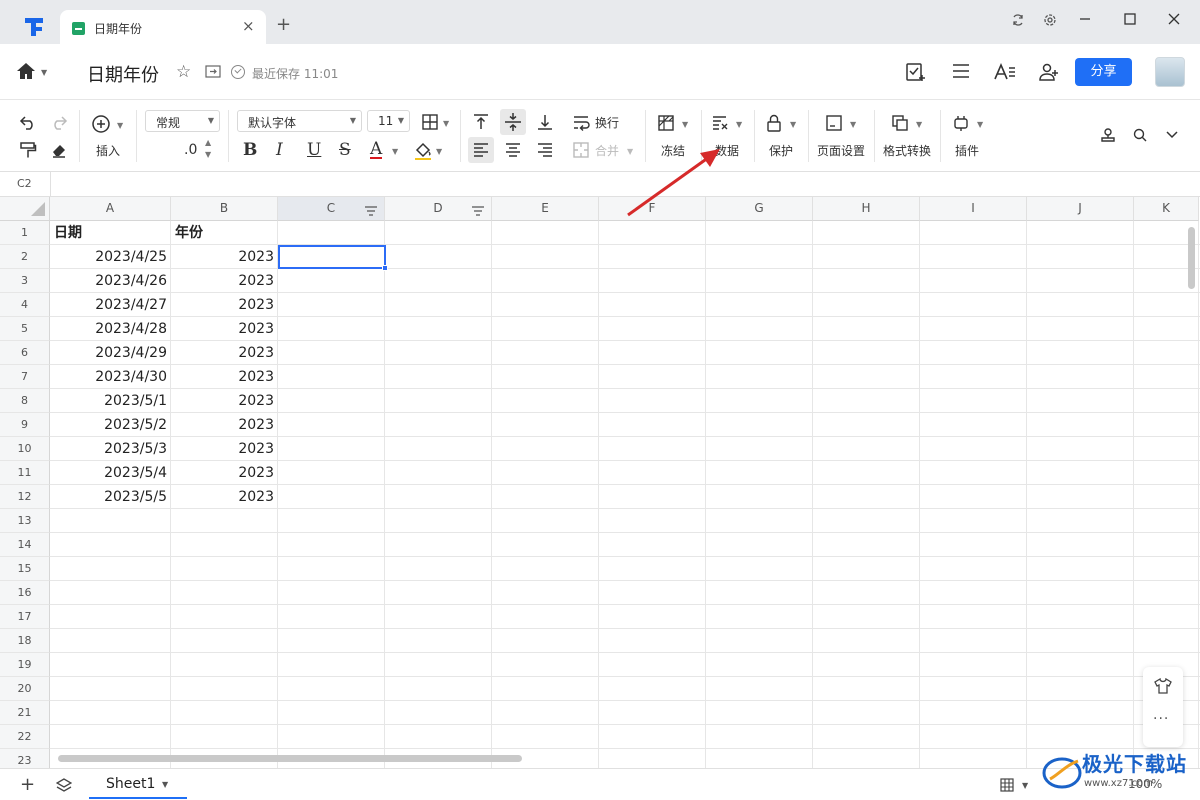 Image resolution: width=1200 pixels, height=800 pixels. I want to click on row-header: 5, so click(25, 329).